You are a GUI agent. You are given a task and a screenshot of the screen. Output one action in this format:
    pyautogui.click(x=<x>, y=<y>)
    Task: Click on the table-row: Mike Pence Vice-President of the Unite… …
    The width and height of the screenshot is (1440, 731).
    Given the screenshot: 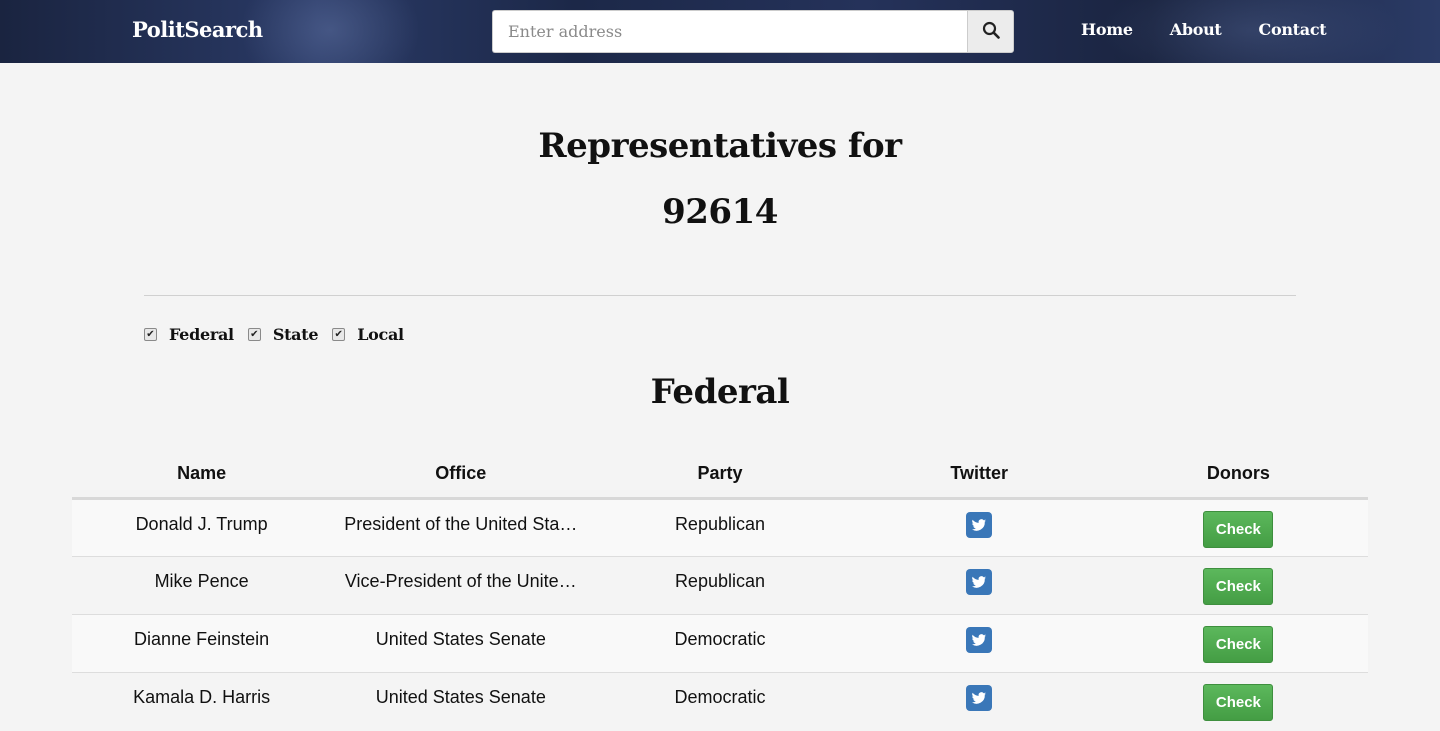 What is the action you would take?
    pyautogui.click(x=720, y=584)
    